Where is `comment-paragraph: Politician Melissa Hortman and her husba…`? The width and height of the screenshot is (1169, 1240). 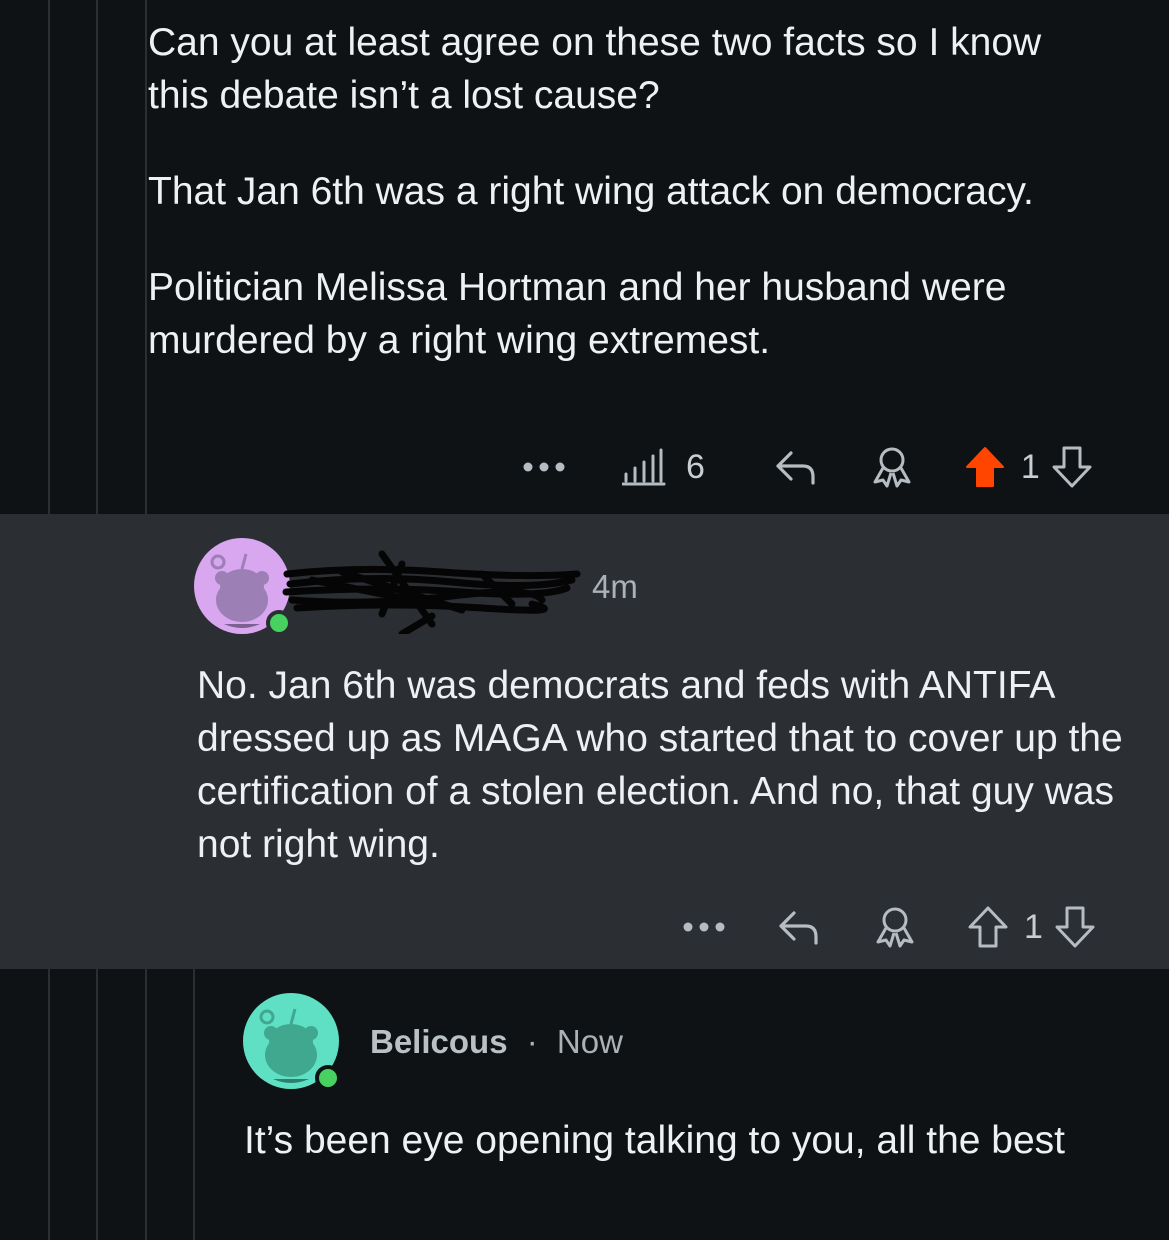 comment-paragraph: Politician Melissa Hortman and her husba… is located at coordinates (577, 314).